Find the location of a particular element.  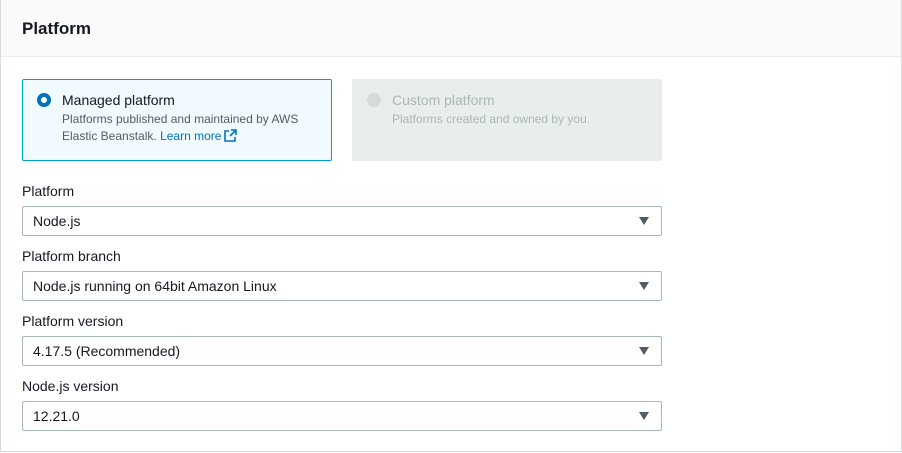

platform-branch-select: Node.js running on 64bit Amazon Linux is located at coordinates (342, 286).